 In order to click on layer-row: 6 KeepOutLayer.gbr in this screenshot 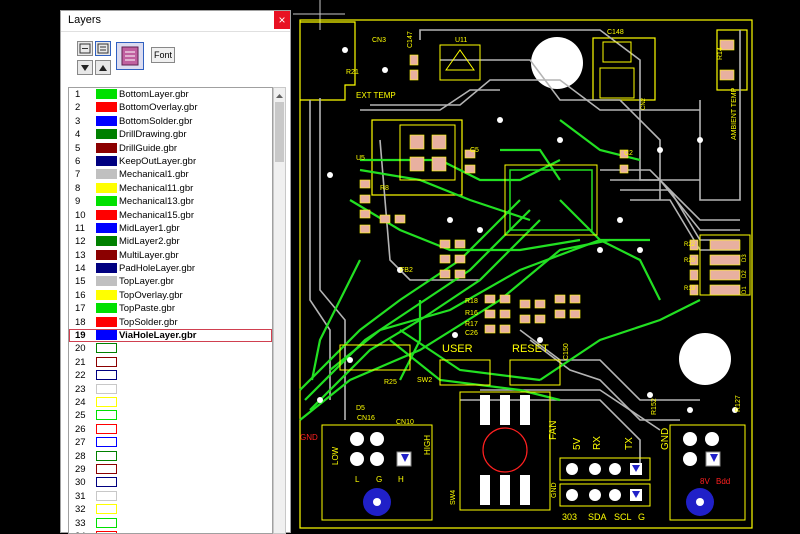, I will do `click(170, 161)`.